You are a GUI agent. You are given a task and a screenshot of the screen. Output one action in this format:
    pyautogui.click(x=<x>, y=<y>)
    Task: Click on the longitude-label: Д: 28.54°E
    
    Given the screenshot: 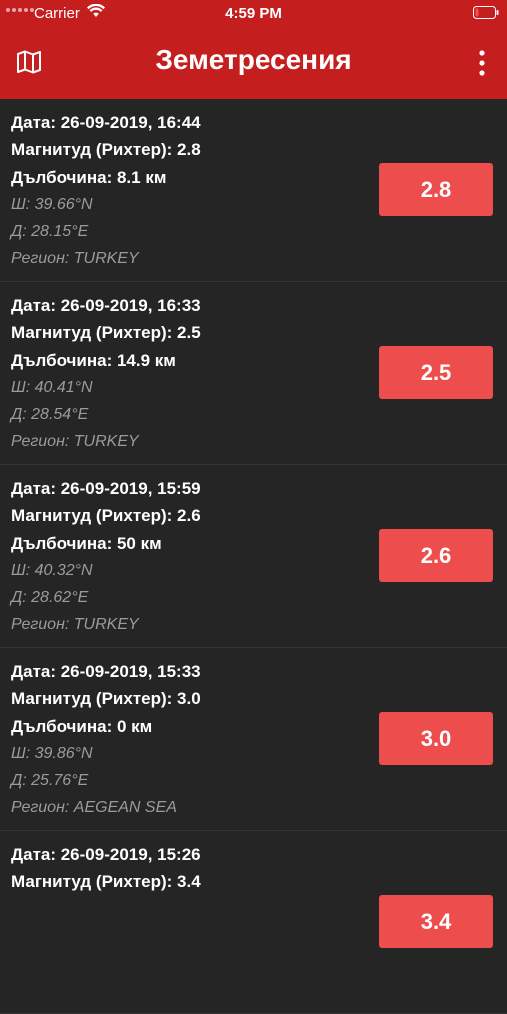 What is the action you would take?
    pyautogui.click(x=50, y=415)
    